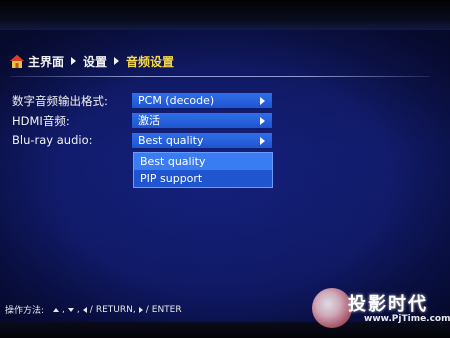  I want to click on arrow-up-icon, so click(56, 309).